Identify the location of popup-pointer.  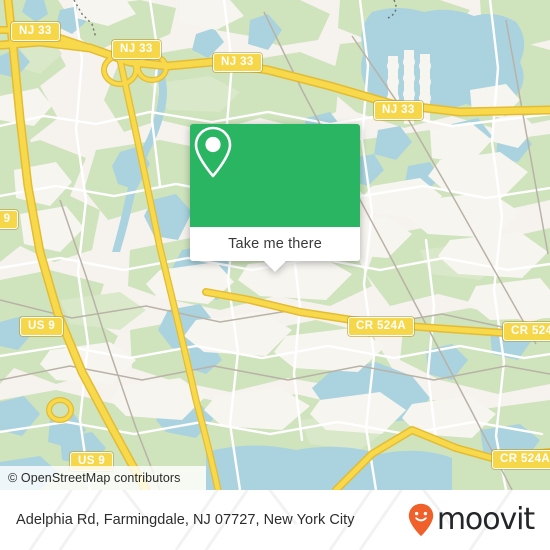
(275, 266).